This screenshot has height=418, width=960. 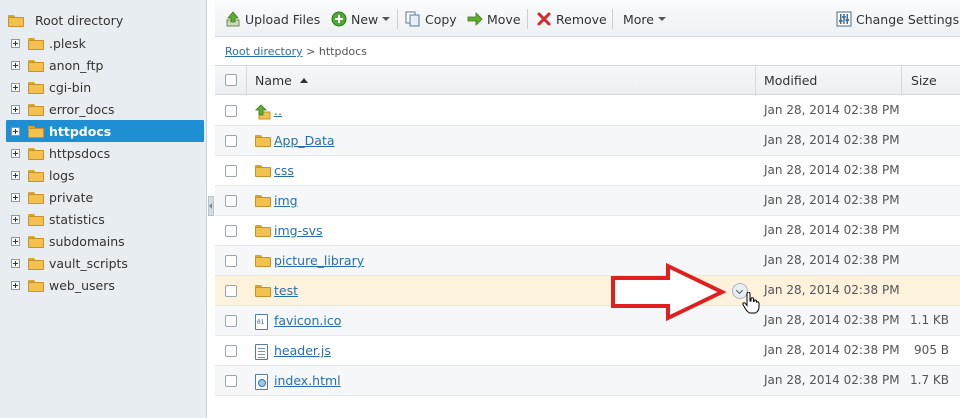 What do you see at coordinates (307, 320) in the screenshot?
I see `file-name-link: favicon.ico` at bounding box center [307, 320].